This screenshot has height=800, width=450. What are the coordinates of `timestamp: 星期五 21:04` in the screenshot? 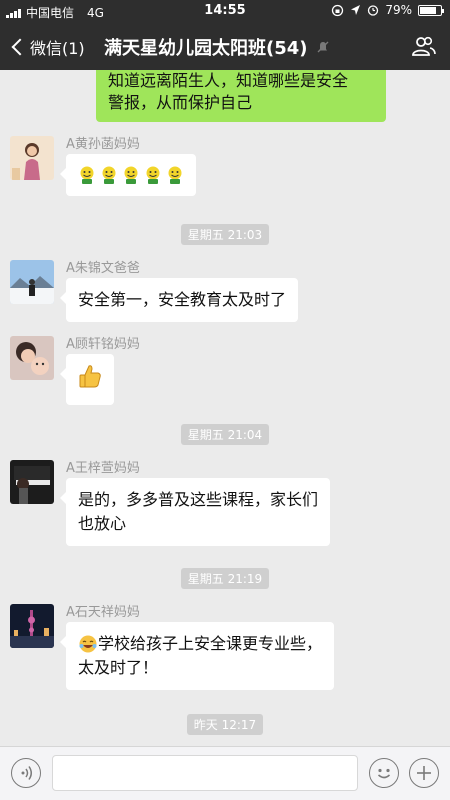 It's located at (225, 434).